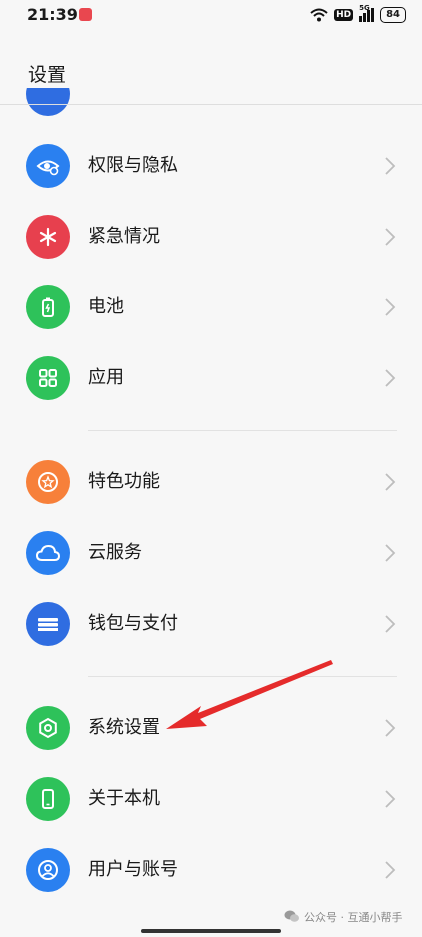 This screenshot has height=937, width=422. I want to click on network-type: 5G, so click(364, 8).